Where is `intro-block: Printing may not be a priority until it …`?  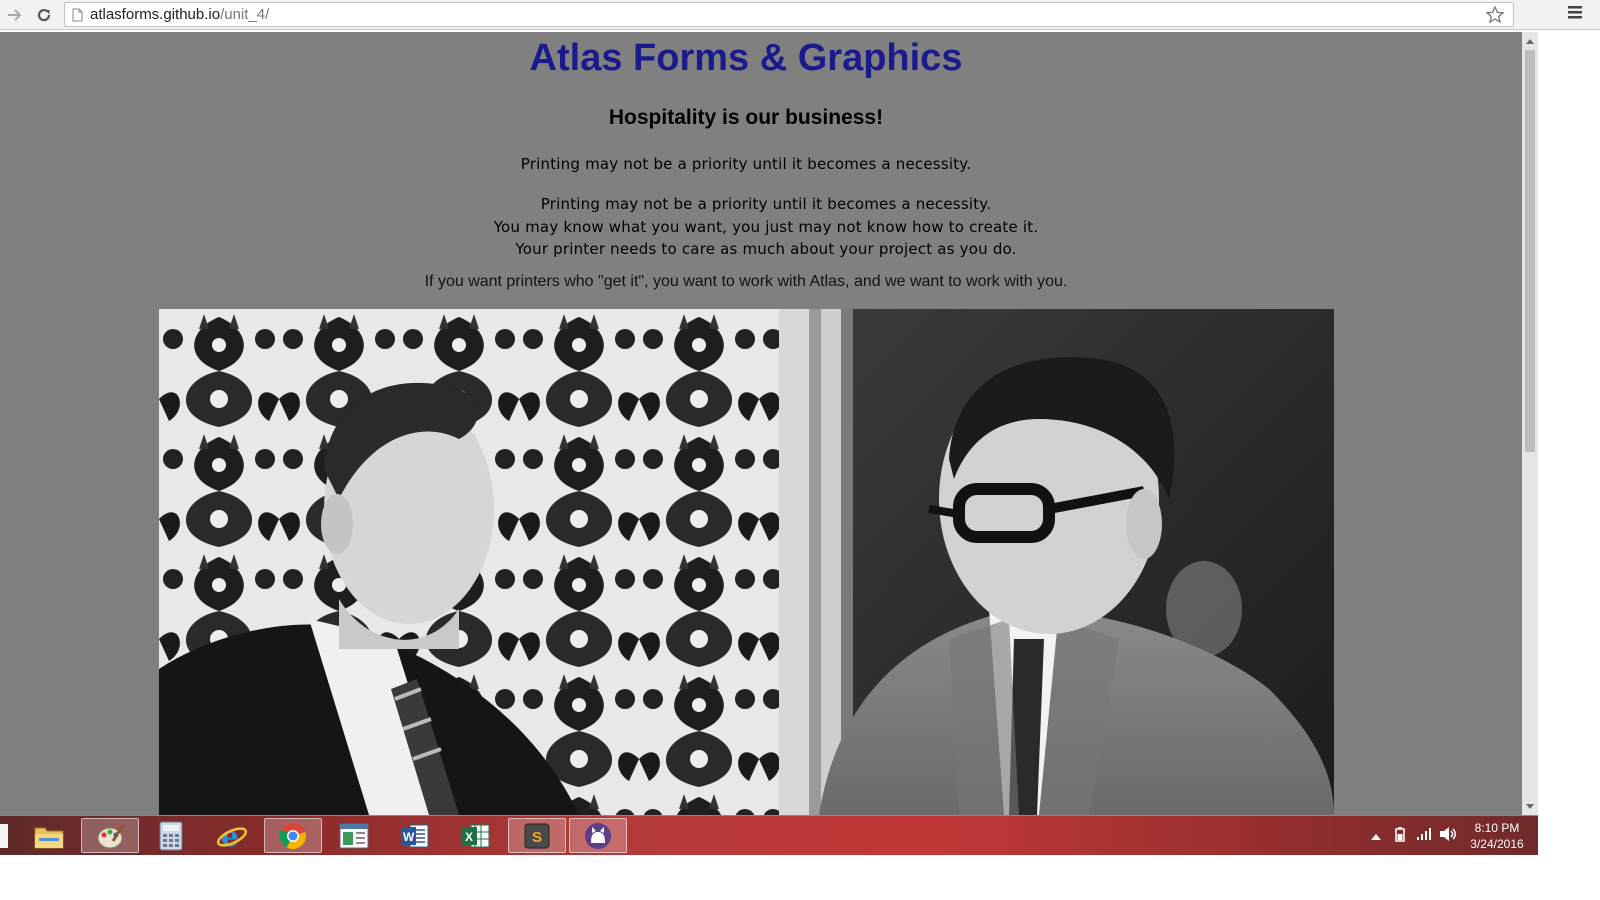
intro-block: Printing may not be a priority until it … is located at coordinates (761, 227).